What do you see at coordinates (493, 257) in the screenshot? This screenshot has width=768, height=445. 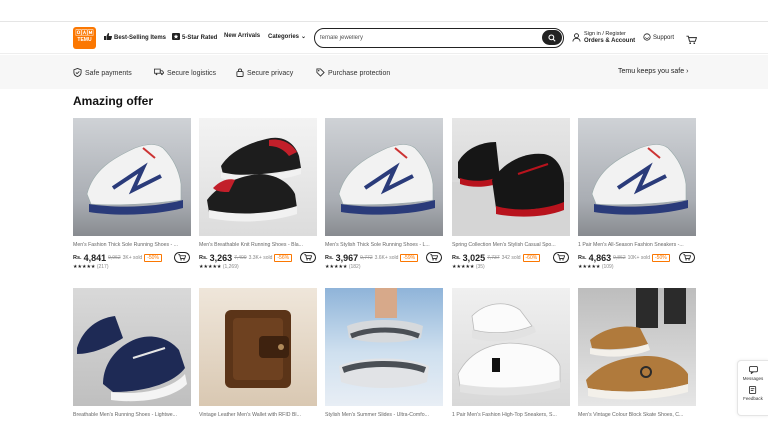 I see `old-price: 7,737` at bounding box center [493, 257].